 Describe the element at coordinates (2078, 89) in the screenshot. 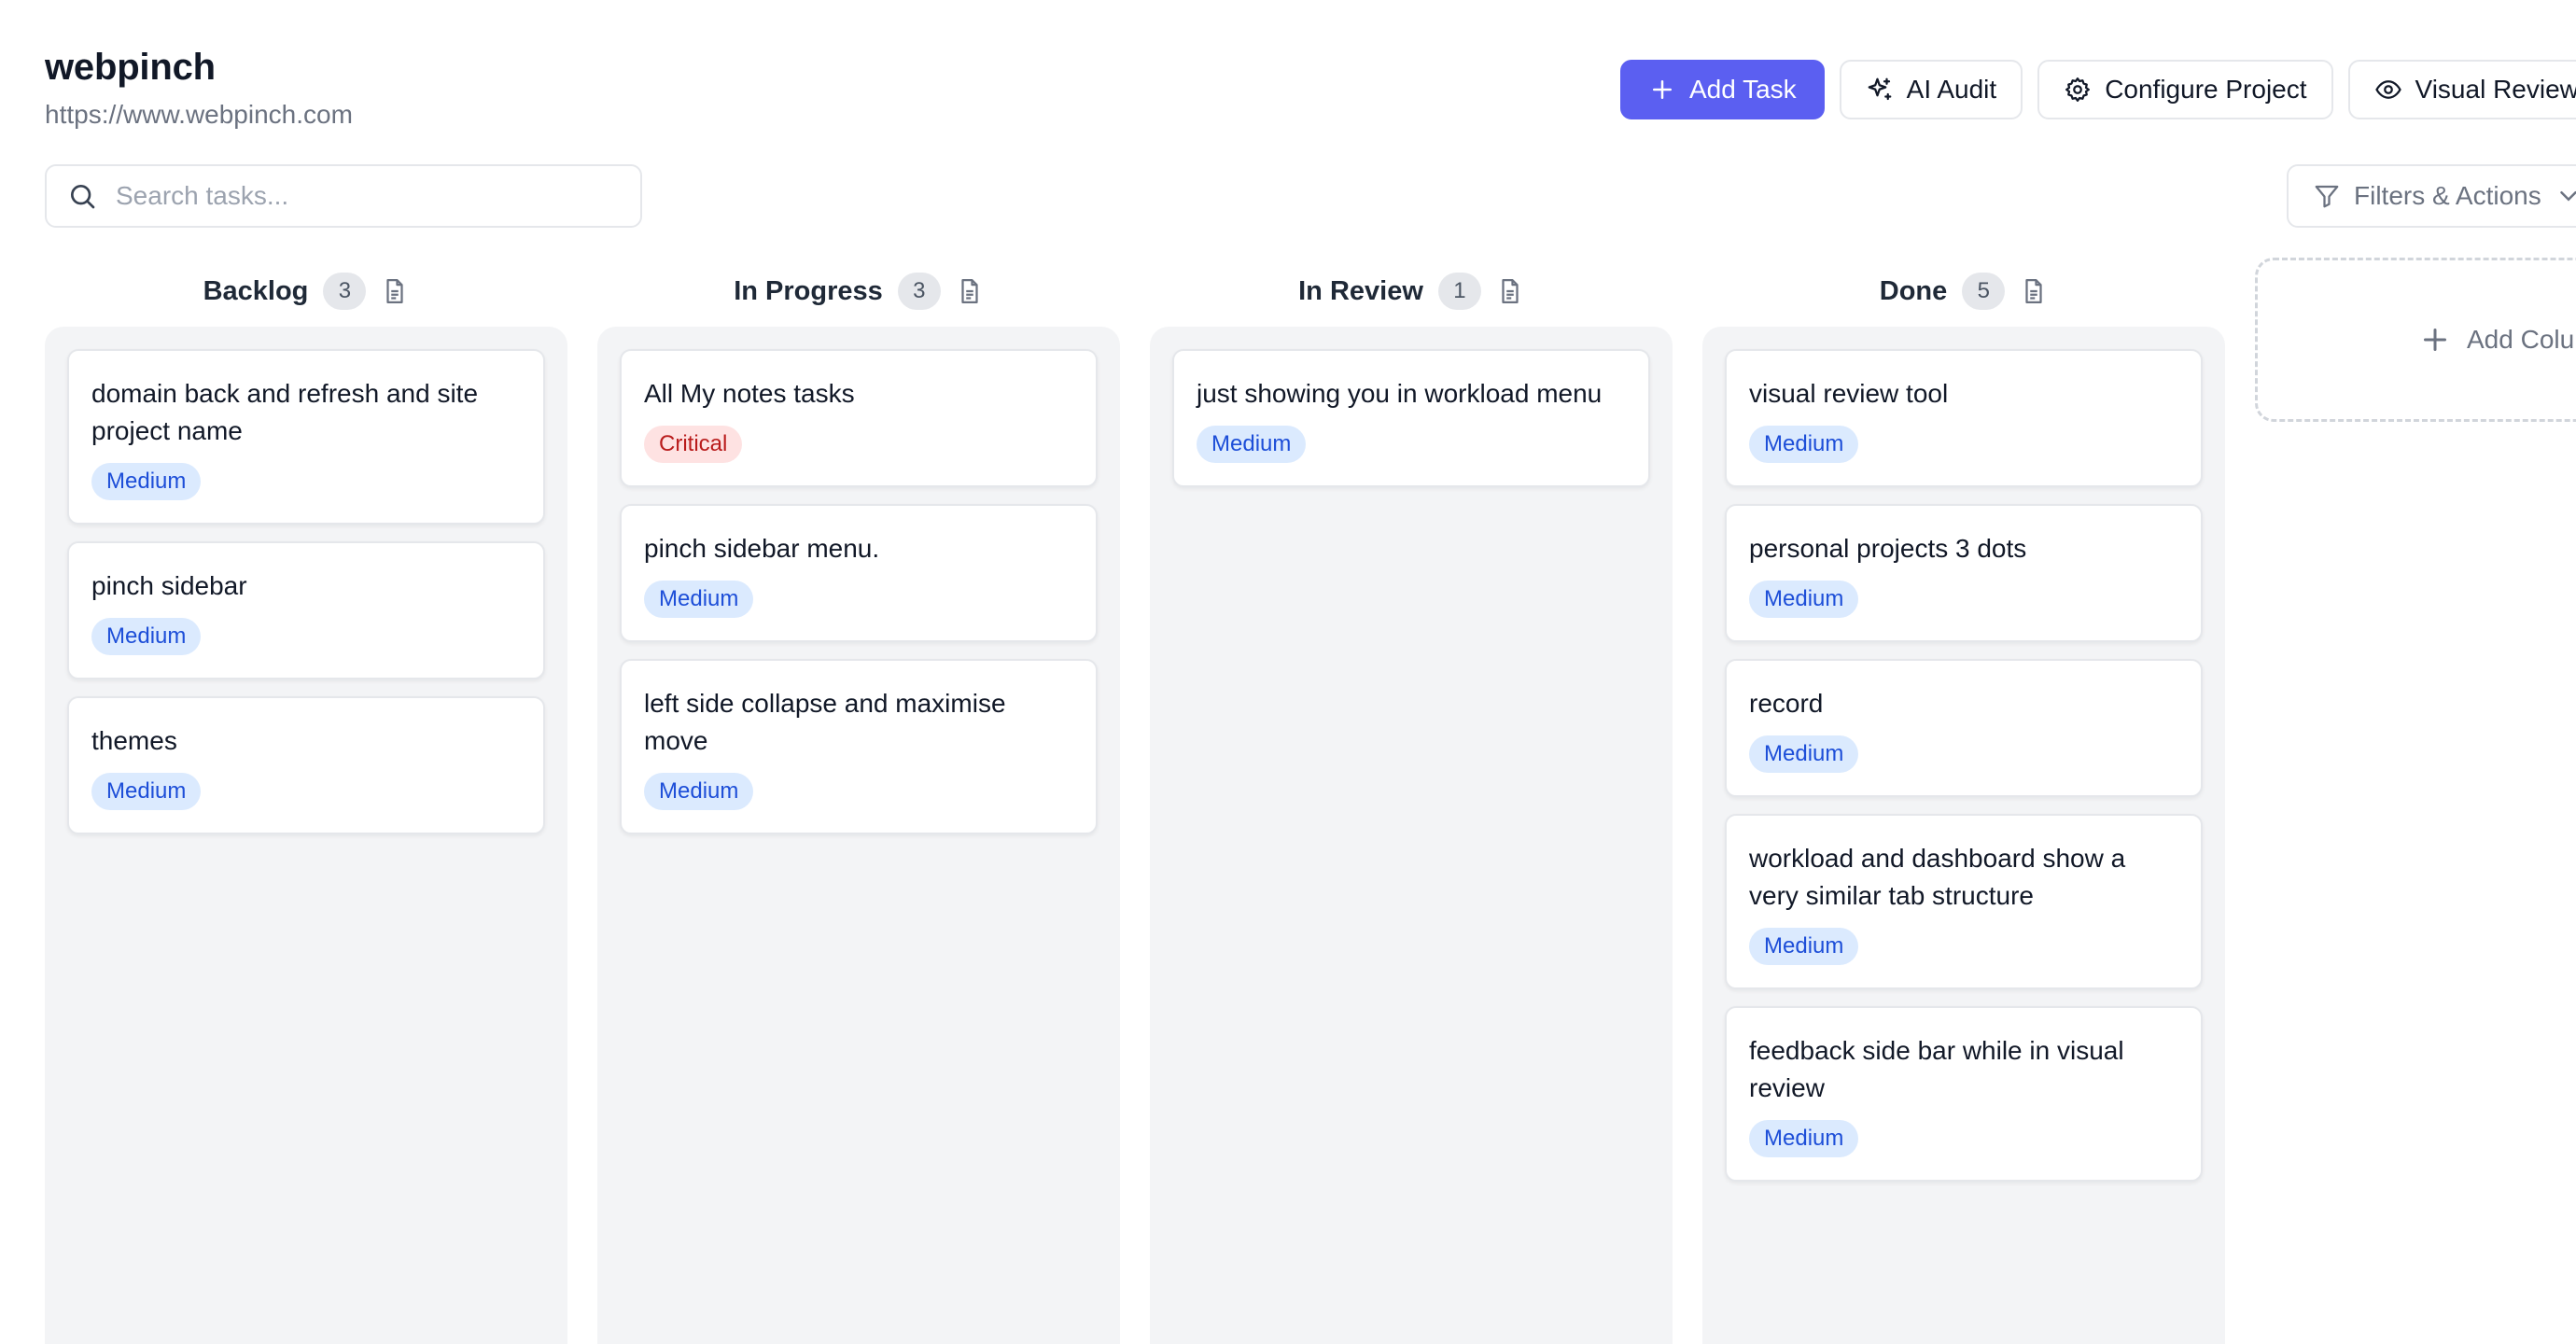

I see `gear-icon` at that location.